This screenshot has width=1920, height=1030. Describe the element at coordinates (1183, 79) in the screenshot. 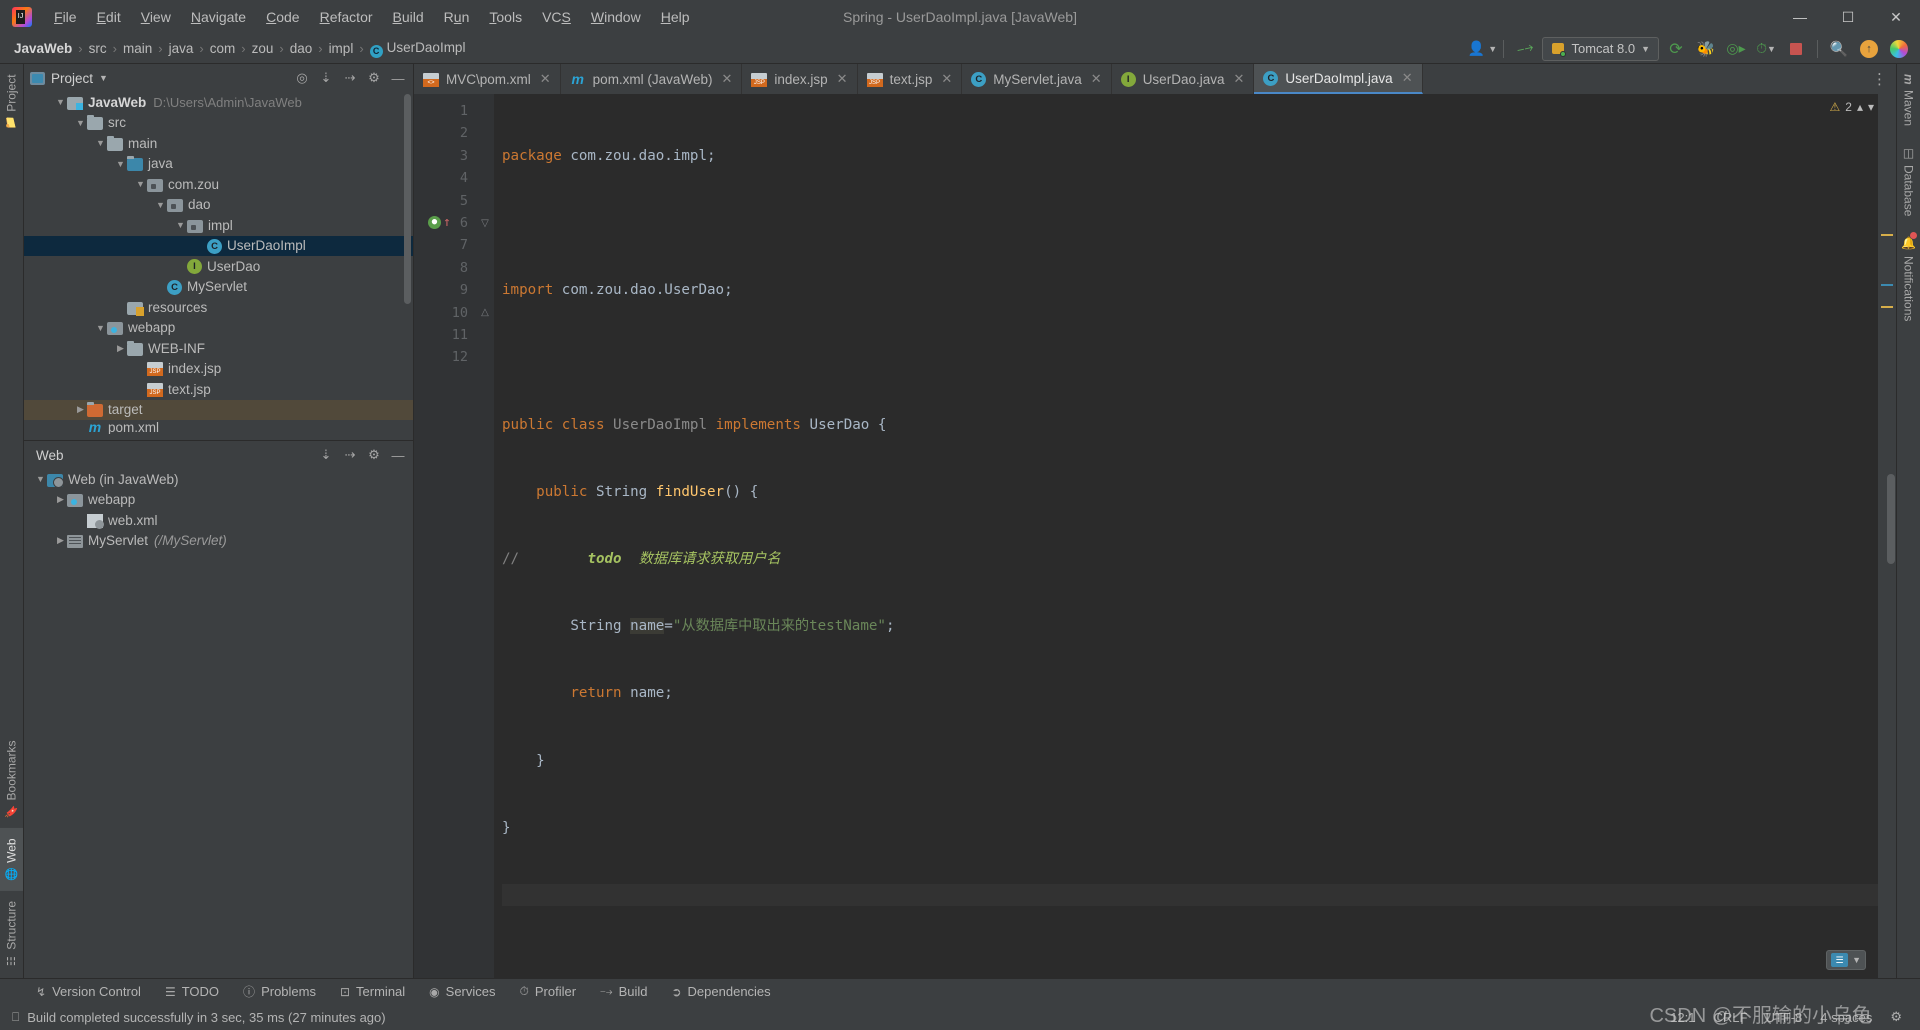

I see `tab-userdao-java: I UserDao.java ✕` at that location.